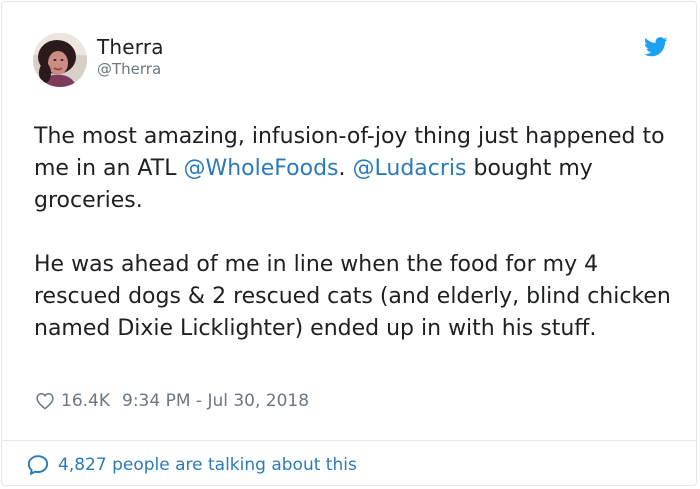  What do you see at coordinates (45, 401) in the screenshot?
I see `heart-icon` at bounding box center [45, 401].